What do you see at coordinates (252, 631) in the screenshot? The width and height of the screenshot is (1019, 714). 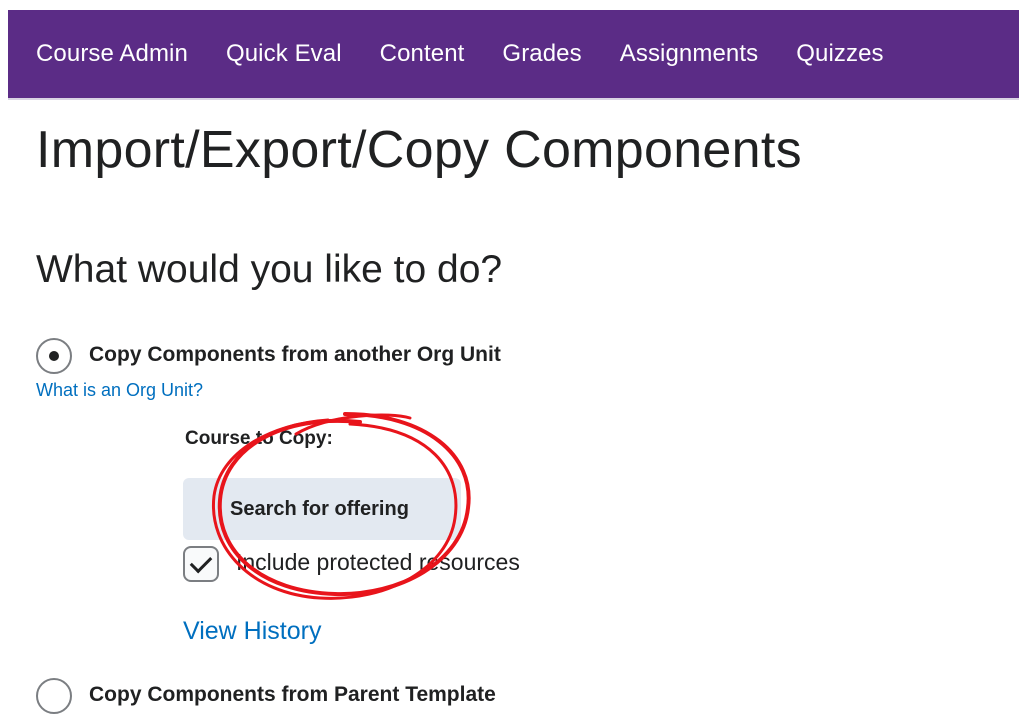 I see `view-history-link: View History` at bounding box center [252, 631].